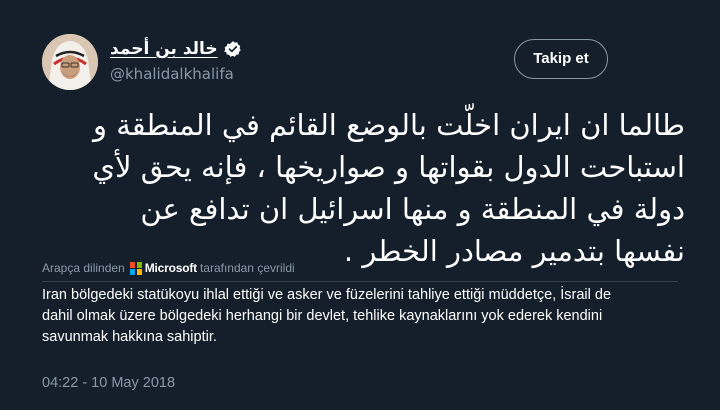 This screenshot has height=410, width=720. I want to click on translation-provider: Microsoft, so click(170, 268).